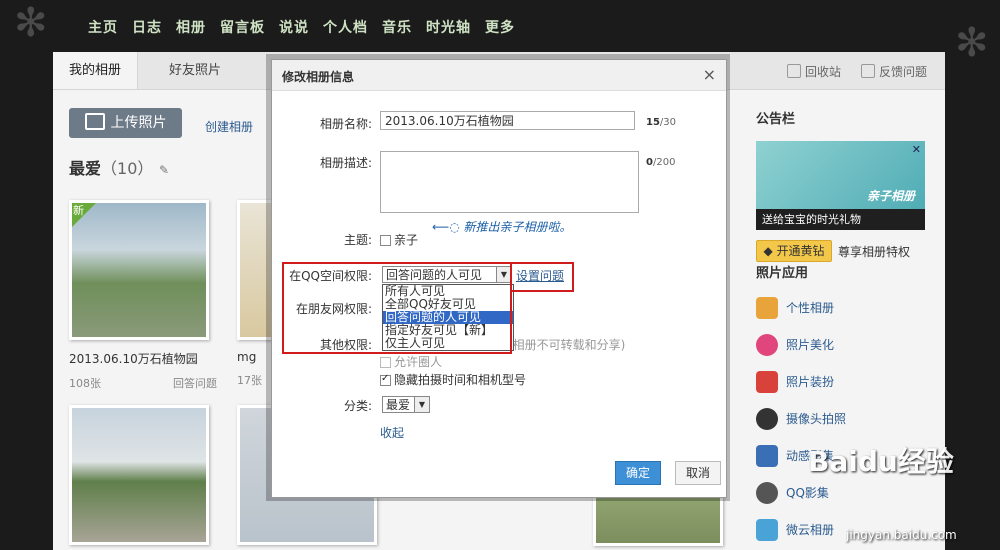 The image size is (1000, 550). I want to click on upload-photo-button: 上传照片, so click(125, 123).